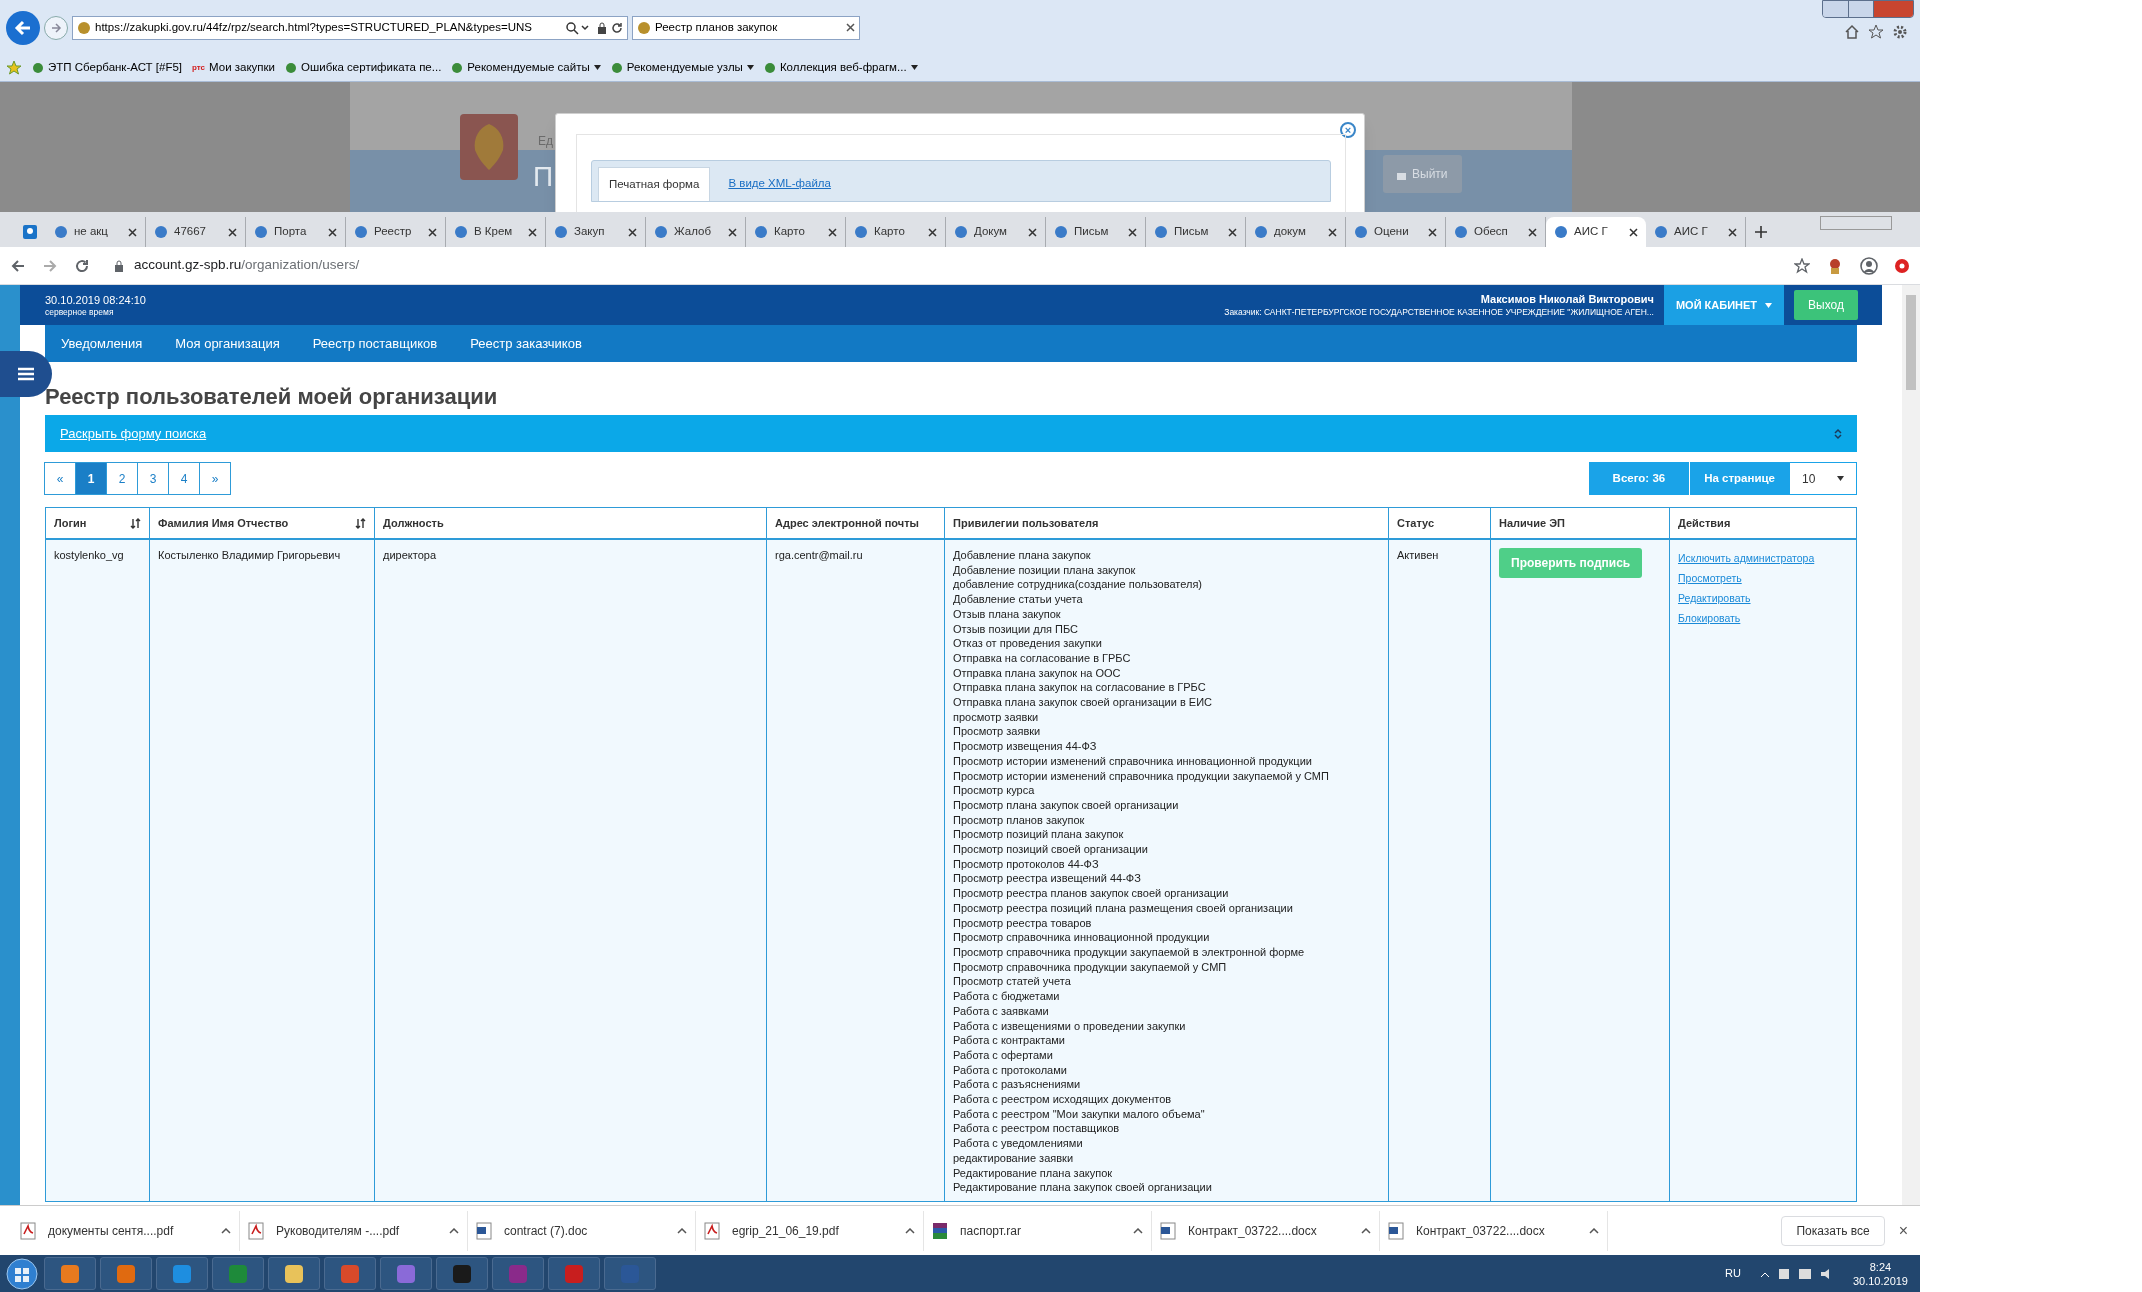 The image size is (2142, 1292). Describe the element at coordinates (746, 27) in the screenshot. I see `browser-tab: Реестр планов закупок` at that location.